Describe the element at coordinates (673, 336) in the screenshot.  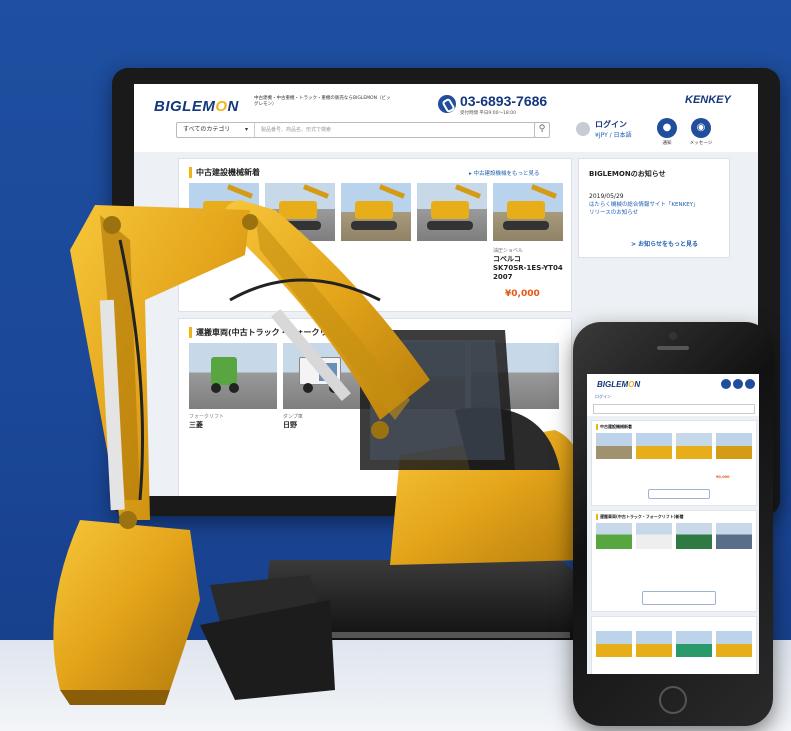
I see `phone-camera` at that location.